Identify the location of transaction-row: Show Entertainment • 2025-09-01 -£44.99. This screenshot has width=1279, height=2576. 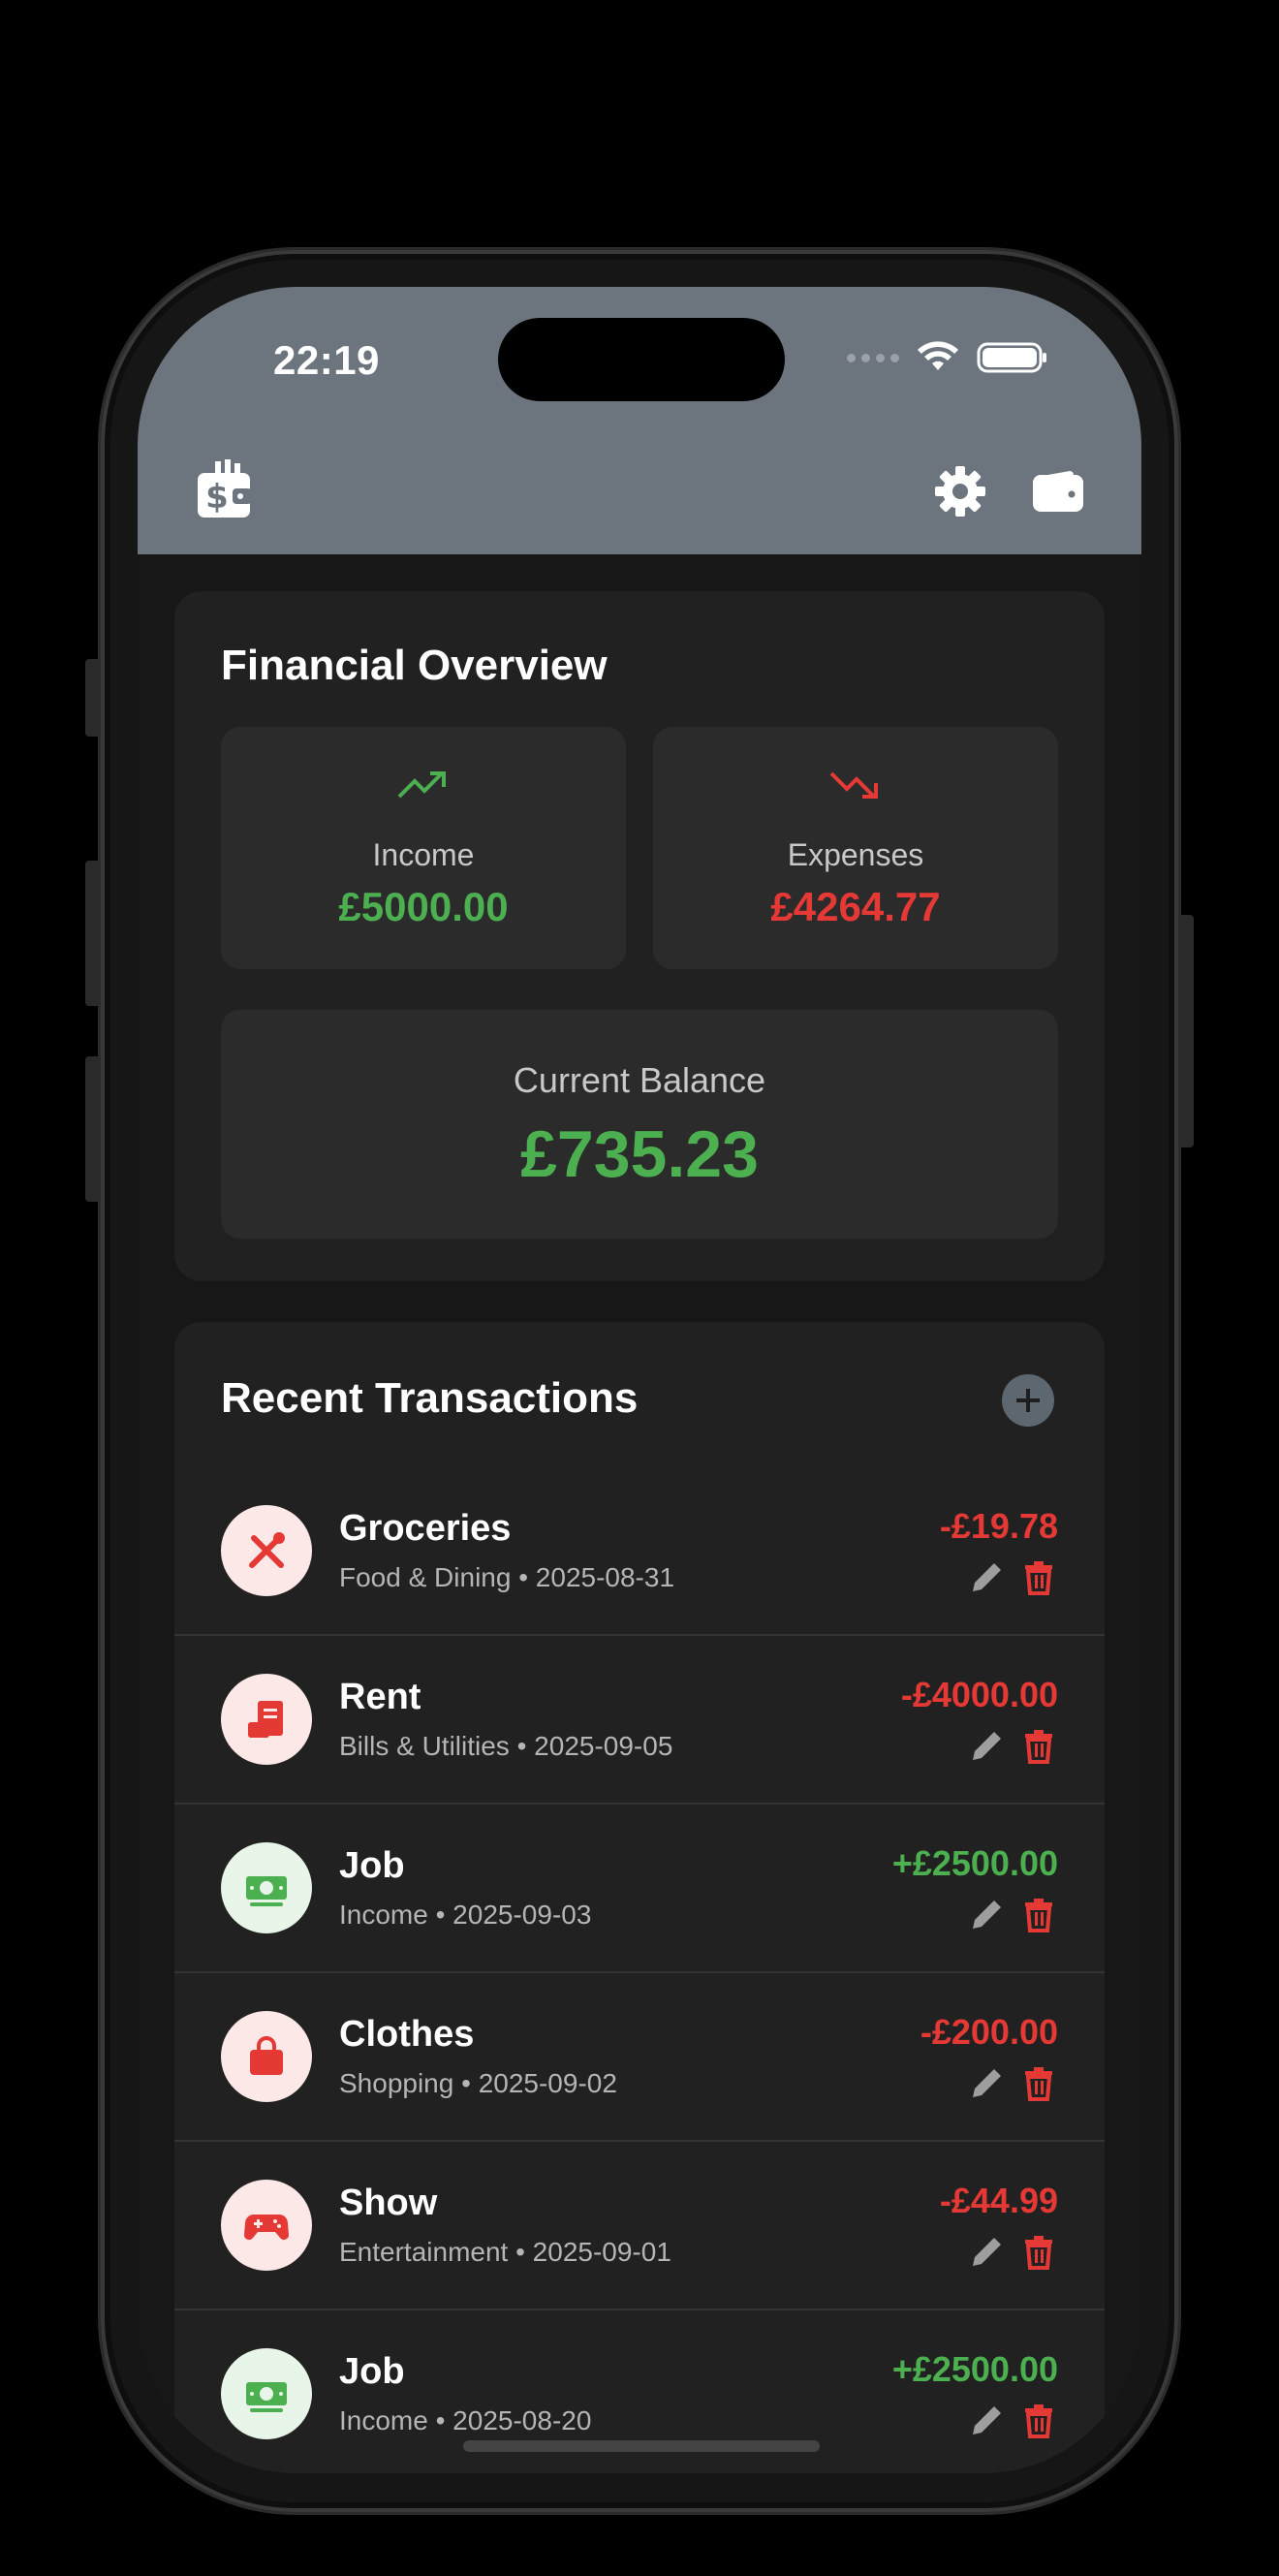
(639, 2226).